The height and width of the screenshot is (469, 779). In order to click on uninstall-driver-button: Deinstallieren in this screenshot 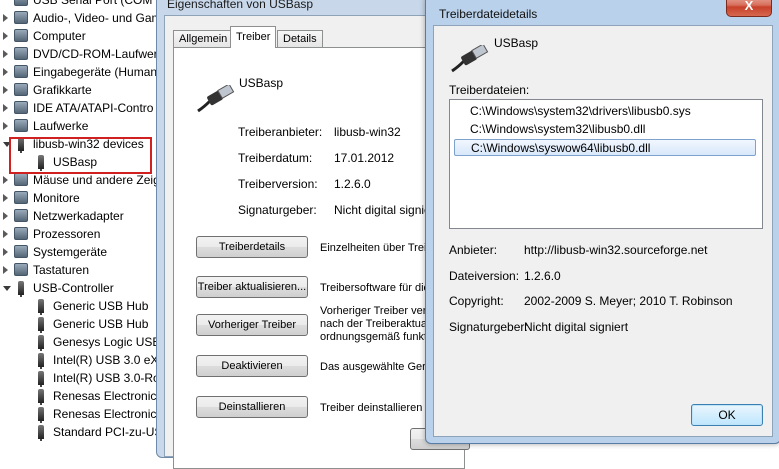, I will do `click(252, 407)`.